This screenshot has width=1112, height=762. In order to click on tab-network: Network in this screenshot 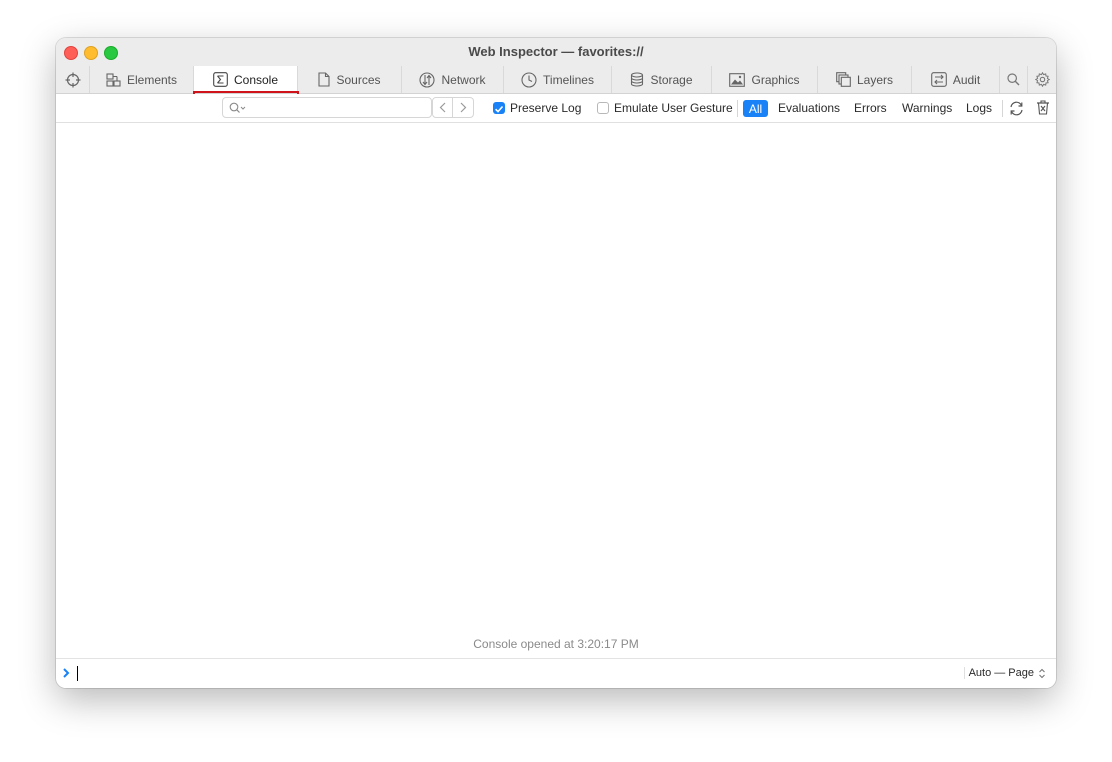, I will do `click(453, 79)`.